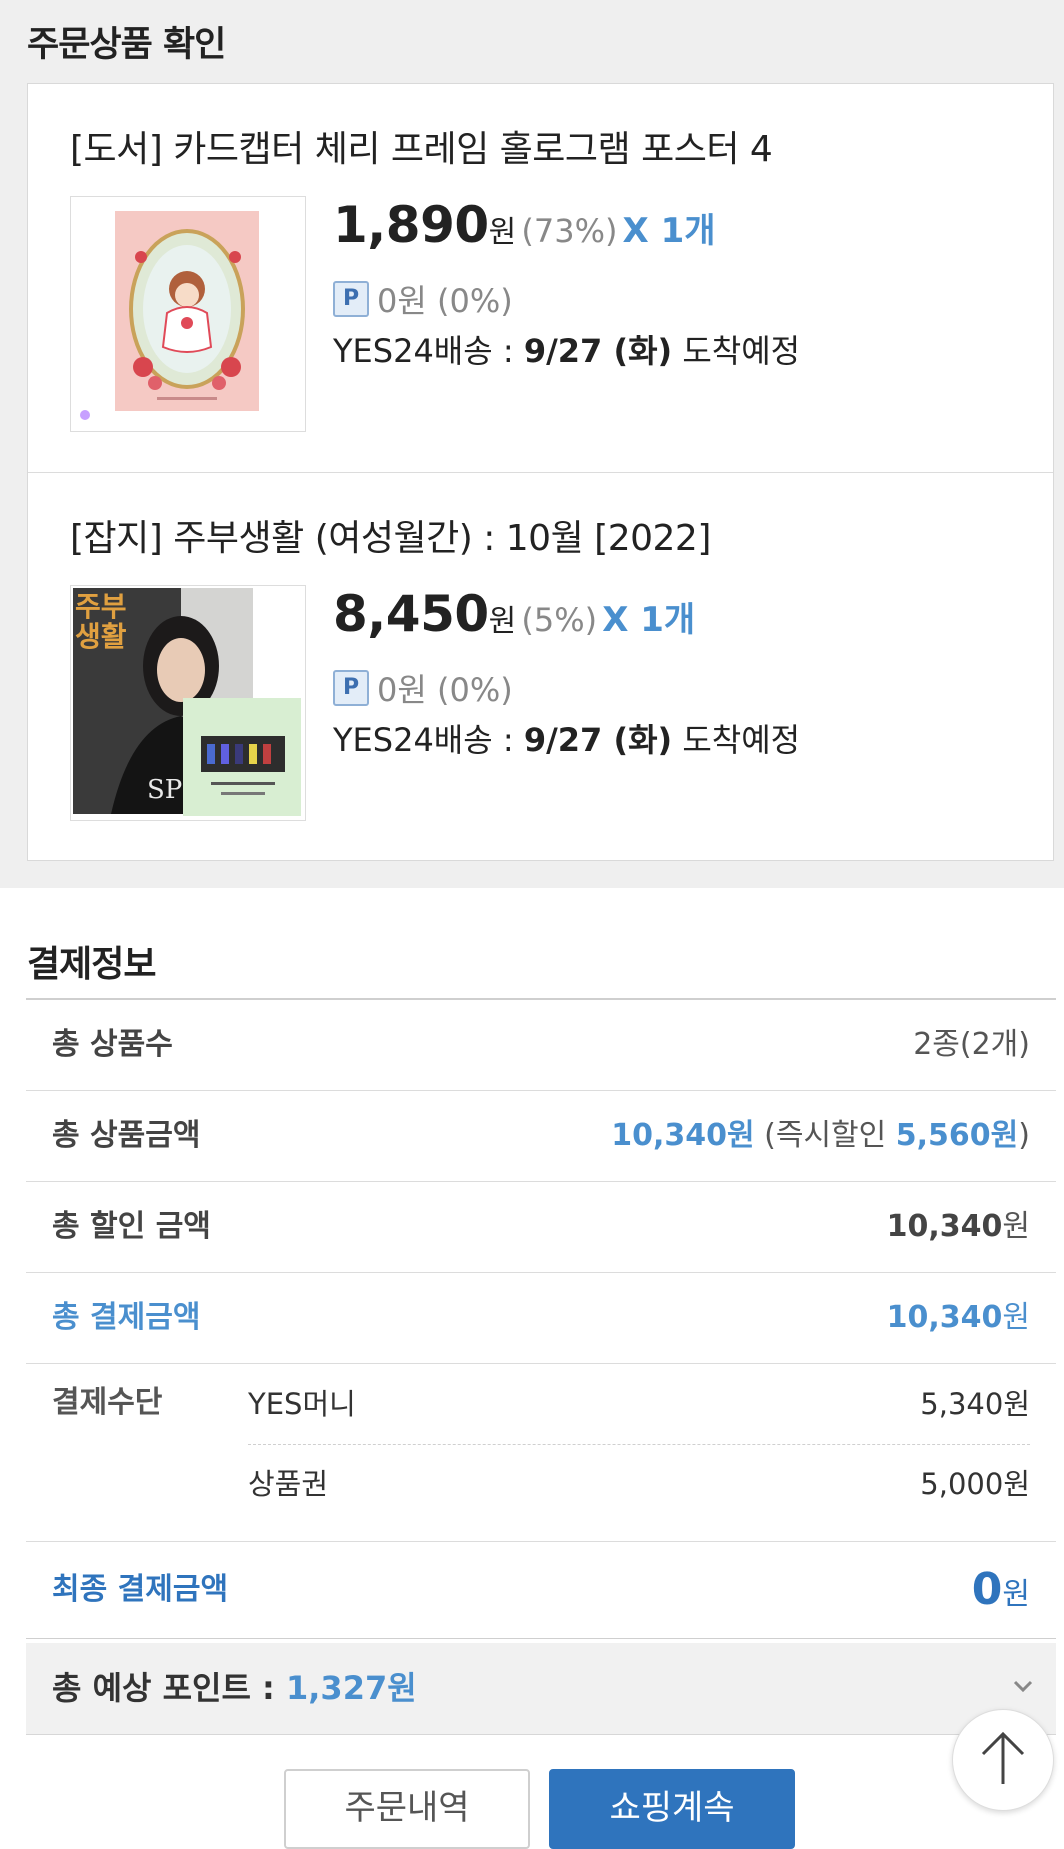 This screenshot has height=1849, width=1064. What do you see at coordinates (351, 1688) in the screenshot?
I see `expected-points-value: 1,327원` at bounding box center [351, 1688].